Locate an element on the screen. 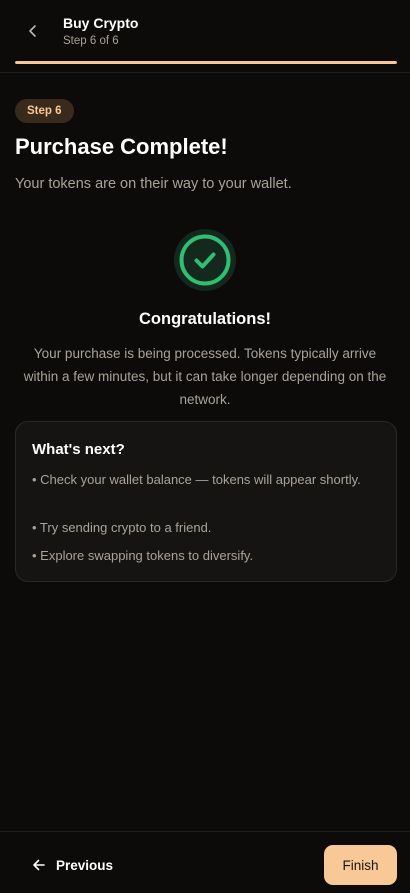 The height and width of the screenshot is (893, 410). footer-divider is located at coordinates (205, 831).